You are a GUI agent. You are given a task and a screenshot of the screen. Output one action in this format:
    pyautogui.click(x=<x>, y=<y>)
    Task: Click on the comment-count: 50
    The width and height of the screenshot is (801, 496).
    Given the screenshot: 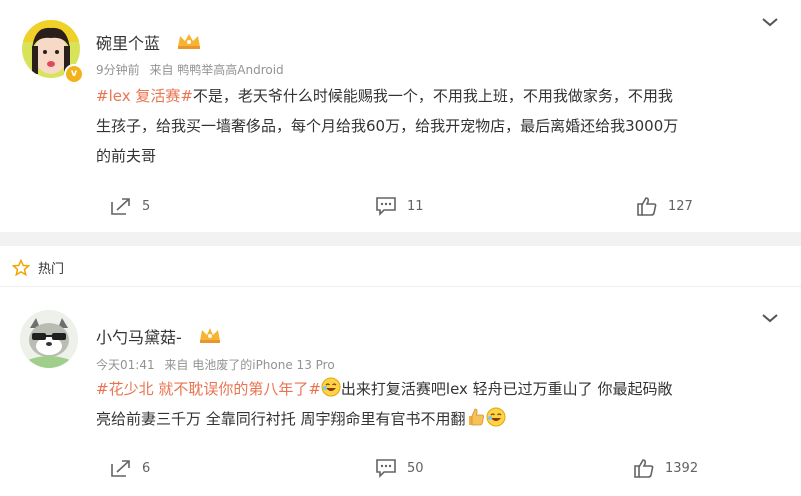 What is the action you would take?
    pyautogui.click(x=415, y=468)
    